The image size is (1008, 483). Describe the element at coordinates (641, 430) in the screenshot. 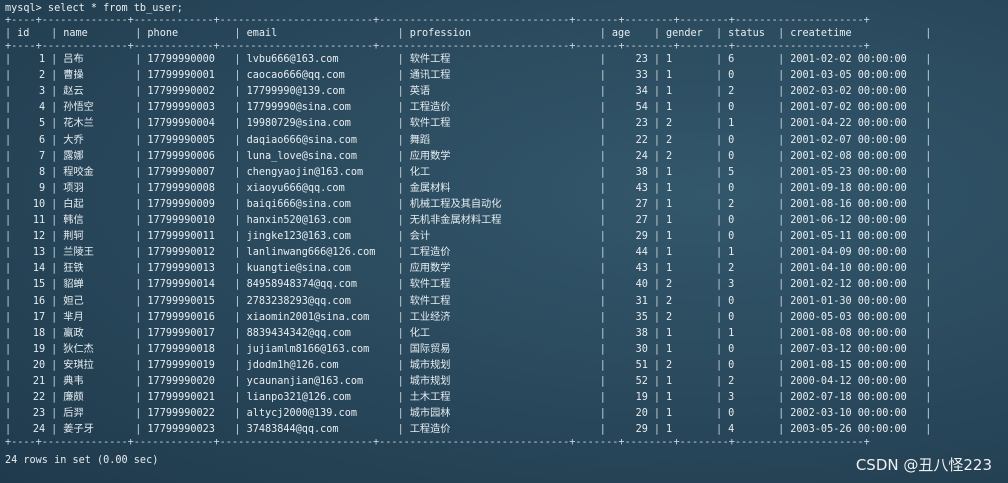

I see `cell-age: 29` at that location.